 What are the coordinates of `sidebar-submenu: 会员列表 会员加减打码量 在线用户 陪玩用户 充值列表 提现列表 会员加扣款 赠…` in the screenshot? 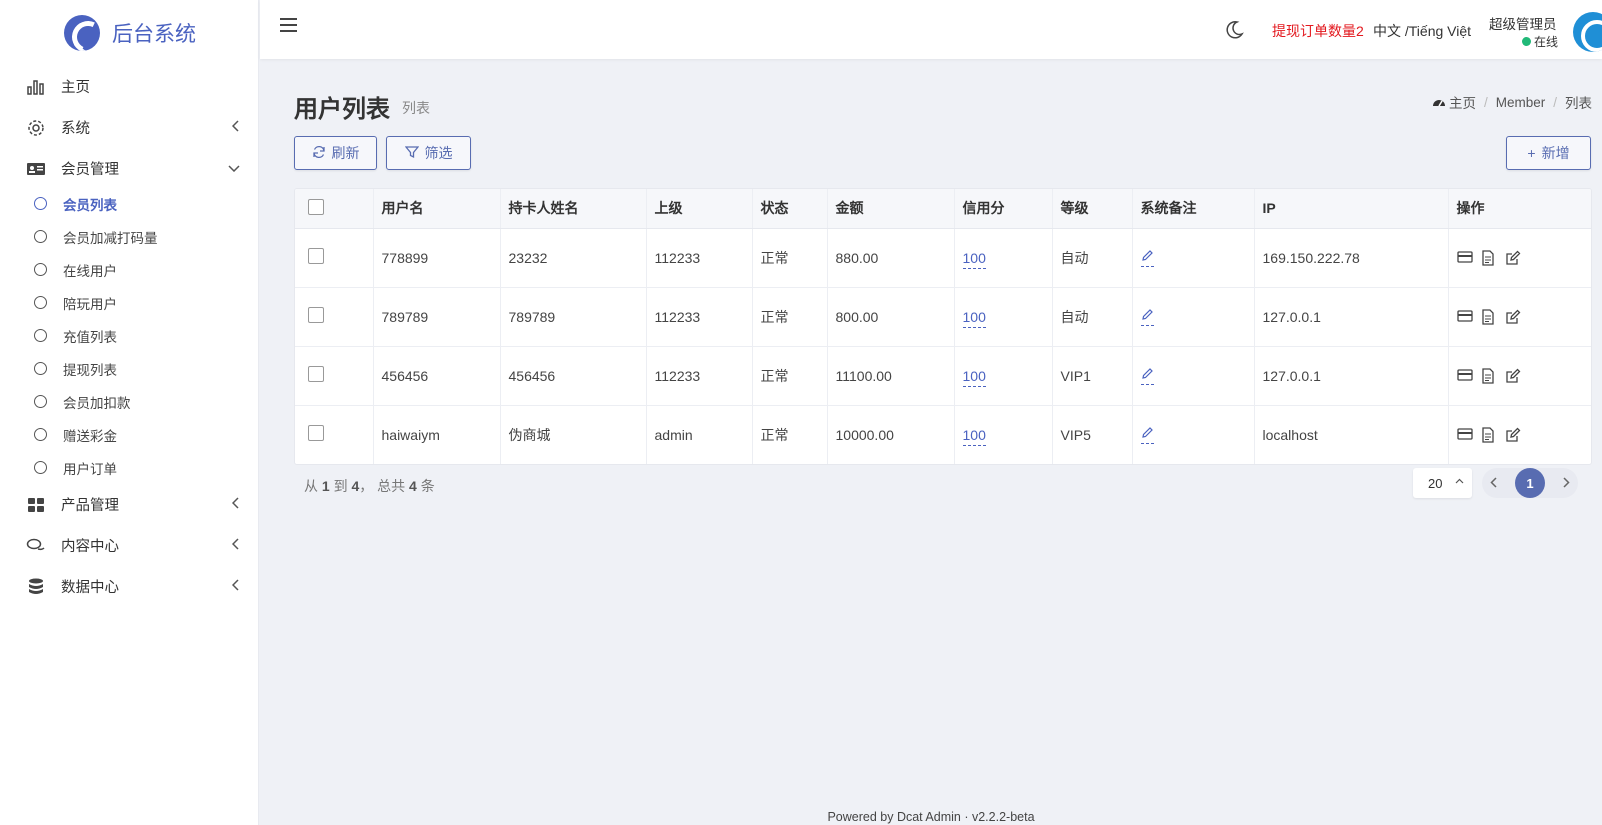 It's located at (129, 335).